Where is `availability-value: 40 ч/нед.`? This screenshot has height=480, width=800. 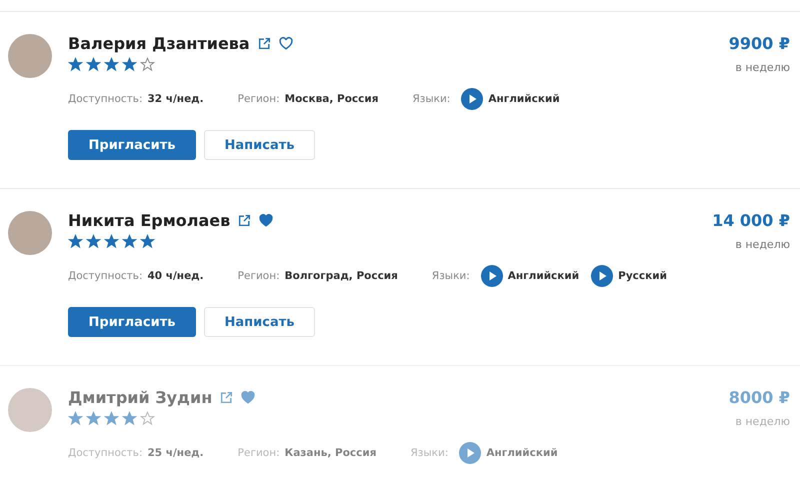
availability-value: 40 ч/нед. is located at coordinates (176, 276).